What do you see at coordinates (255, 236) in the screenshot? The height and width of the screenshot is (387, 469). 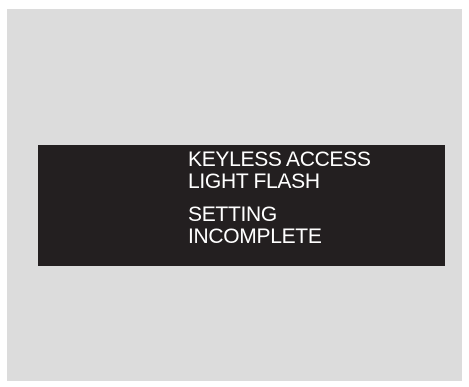 I see `setting-status-line-2: INCOMPLETE` at bounding box center [255, 236].